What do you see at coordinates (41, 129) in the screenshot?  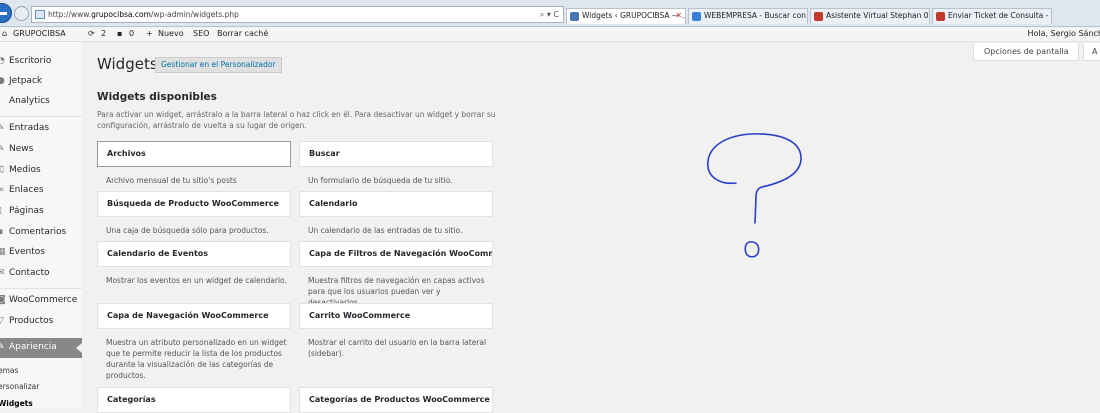 I see `sidebar-item-entradas: ✎ Entradas` at bounding box center [41, 129].